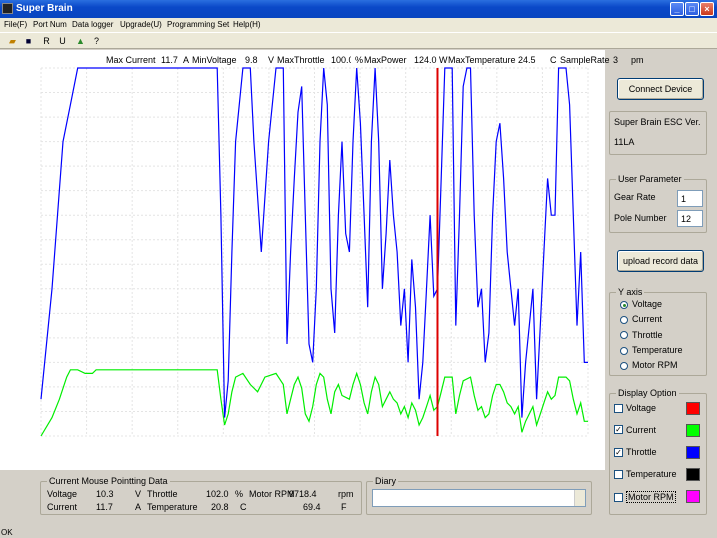 The image size is (717, 538). Describe the element at coordinates (647, 319) in the screenshot. I see `y-axis-current-label: Current` at that location.